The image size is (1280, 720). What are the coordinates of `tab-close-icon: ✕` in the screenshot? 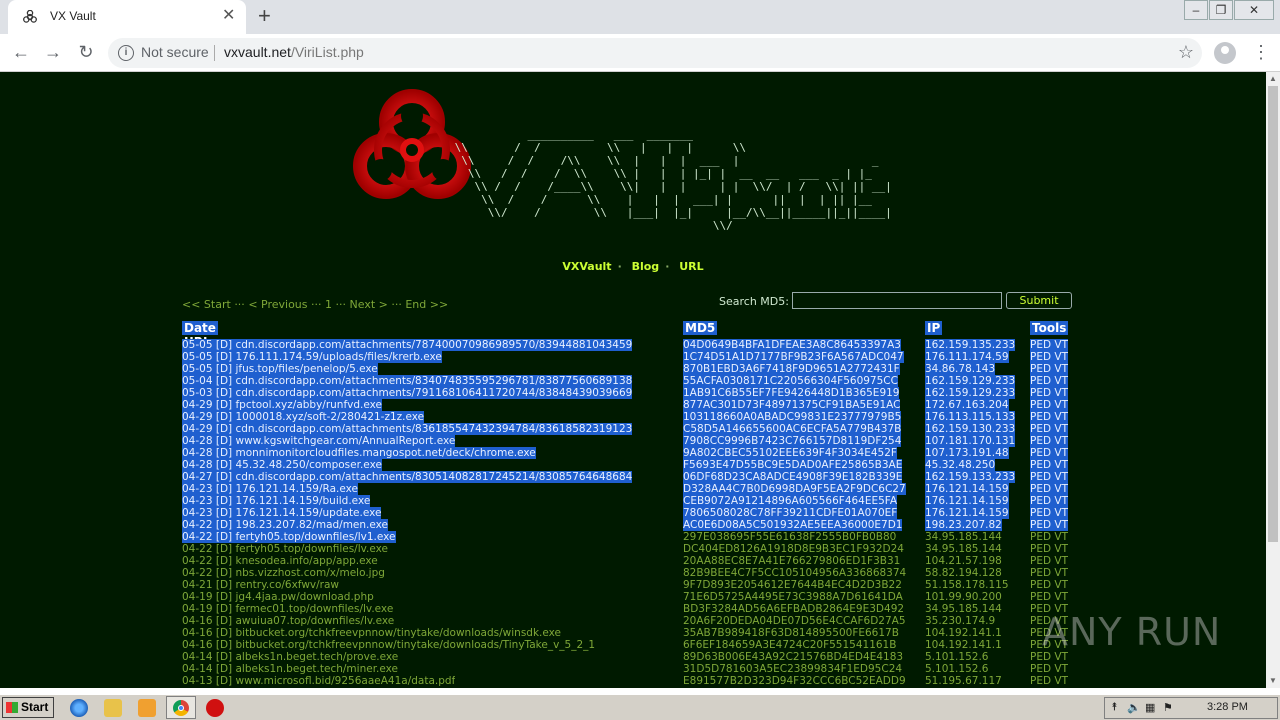 It's located at (228, 16).